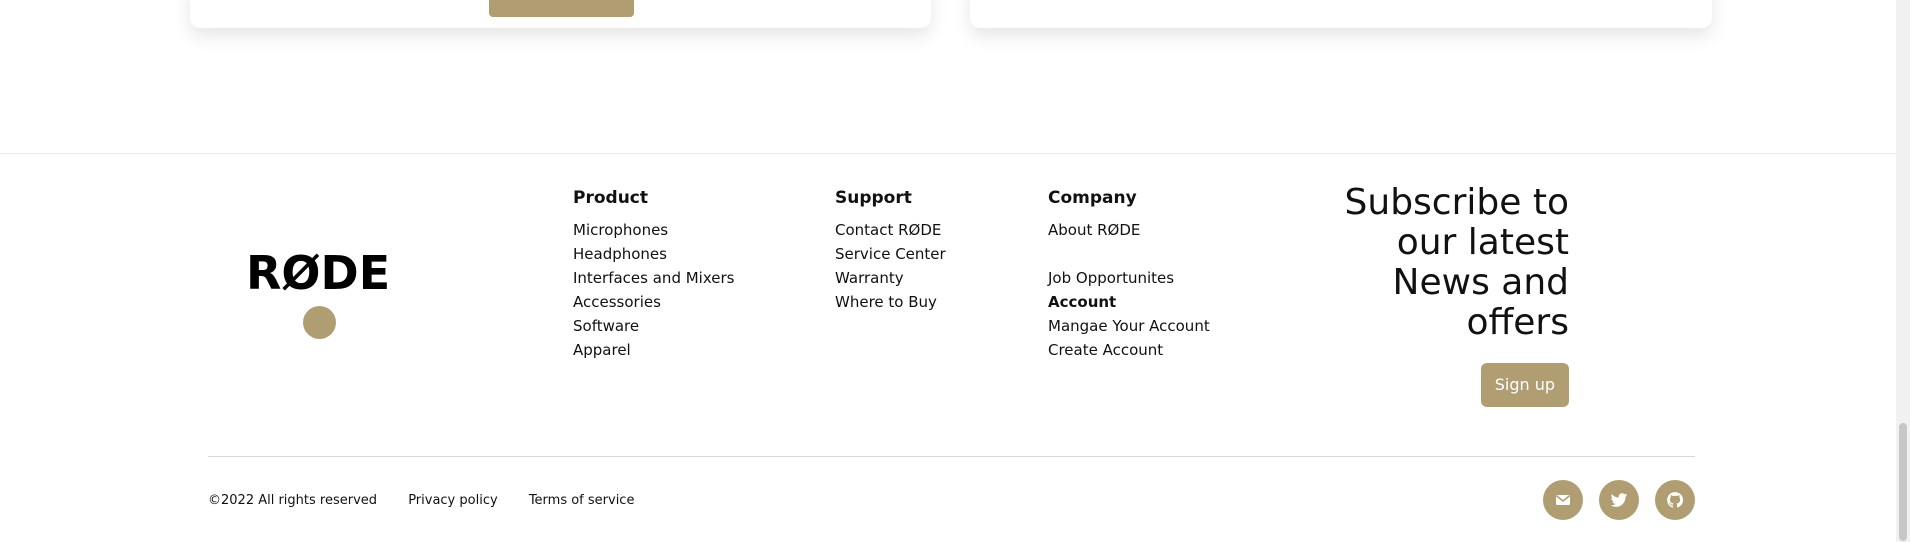 This screenshot has width=1910, height=542. Describe the element at coordinates (319, 322) in the screenshot. I see `logo-dot` at that location.